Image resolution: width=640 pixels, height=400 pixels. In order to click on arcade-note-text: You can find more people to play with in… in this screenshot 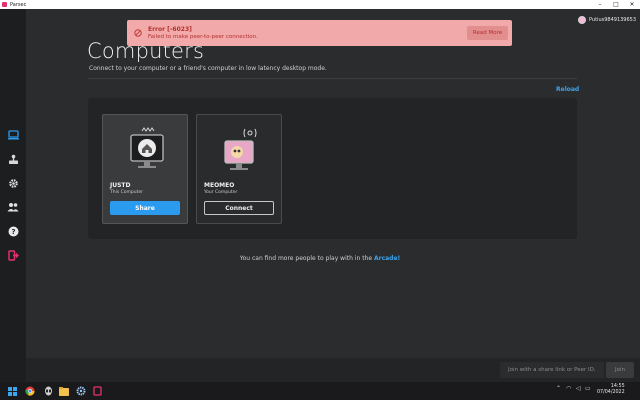, I will do `click(306, 258)`.